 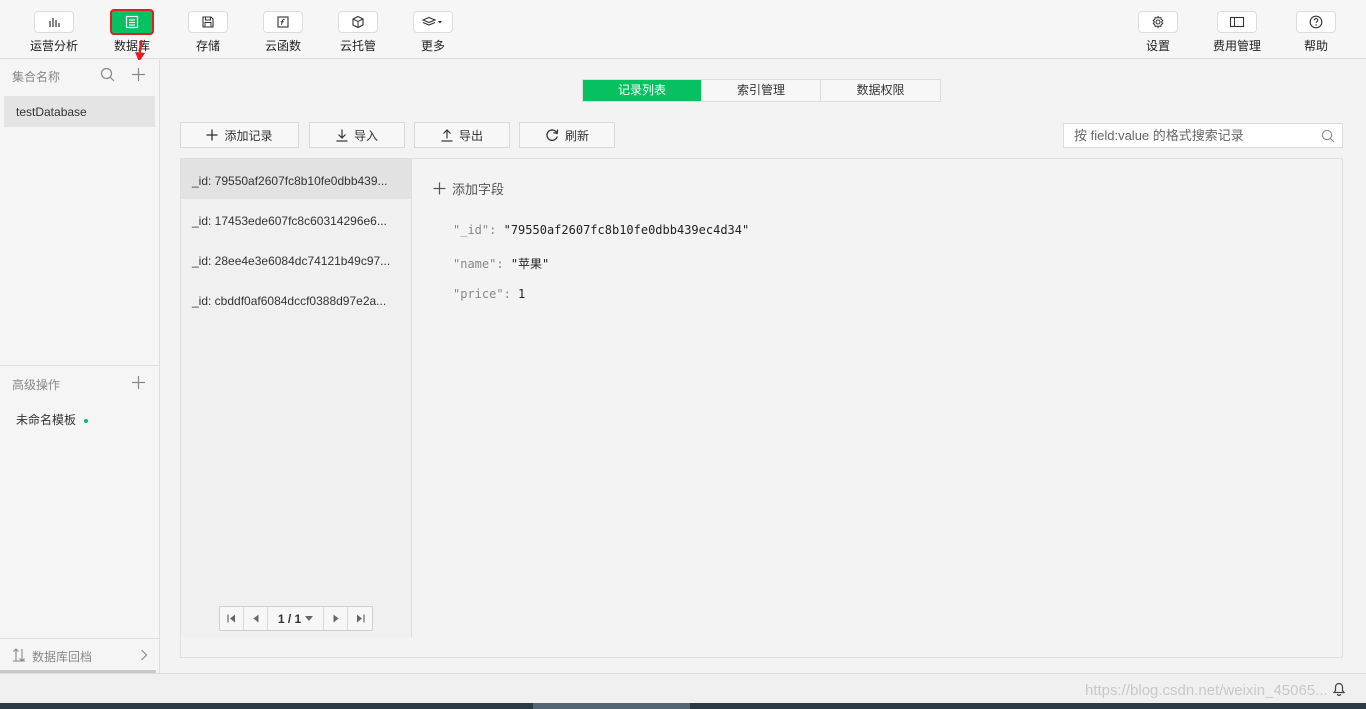 What do you see at coordinates (207, 46) in the screenshot?
I see `toolbar-storage-label: 存储` at bounding box center [207, 46].